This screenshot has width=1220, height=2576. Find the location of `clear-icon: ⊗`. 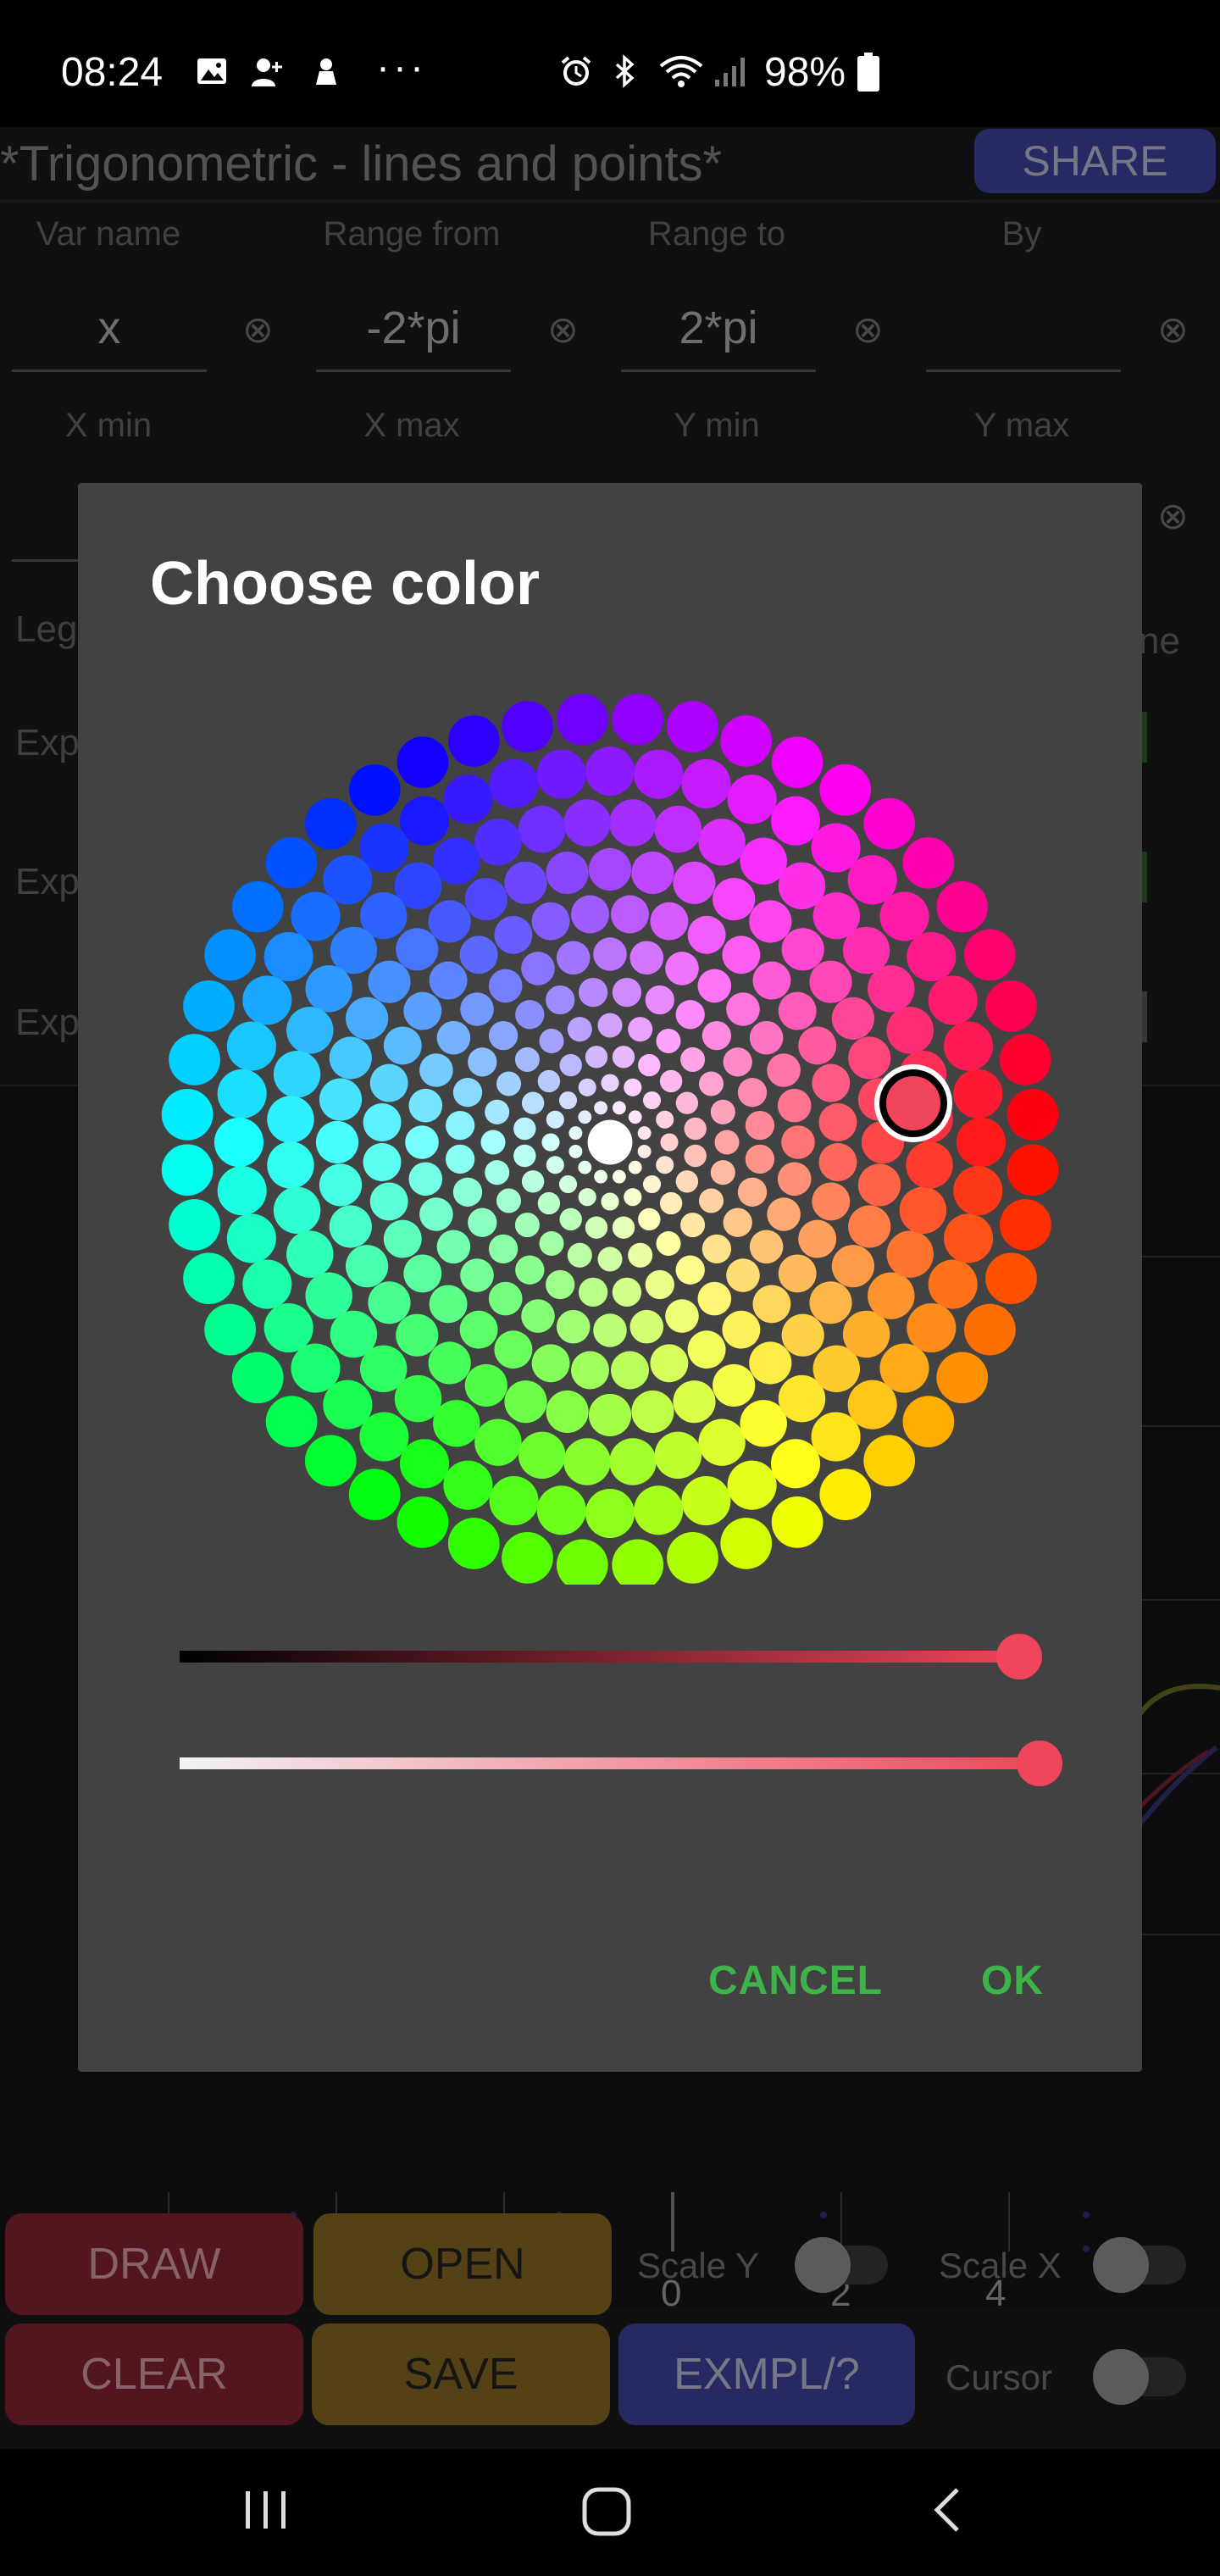

clear-icon: ⊗ is located at coordinates (1173, 516).